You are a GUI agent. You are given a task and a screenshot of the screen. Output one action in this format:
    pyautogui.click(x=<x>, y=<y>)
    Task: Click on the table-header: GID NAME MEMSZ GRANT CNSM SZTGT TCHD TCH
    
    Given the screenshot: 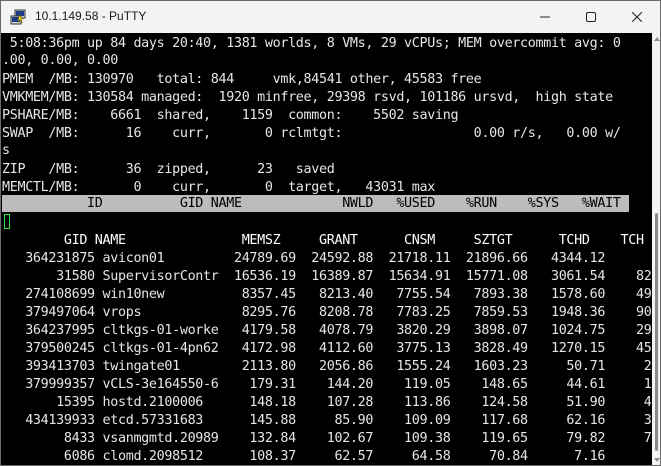 What is the action you would take?
    pyautogui.click(x=323, y=240)
    